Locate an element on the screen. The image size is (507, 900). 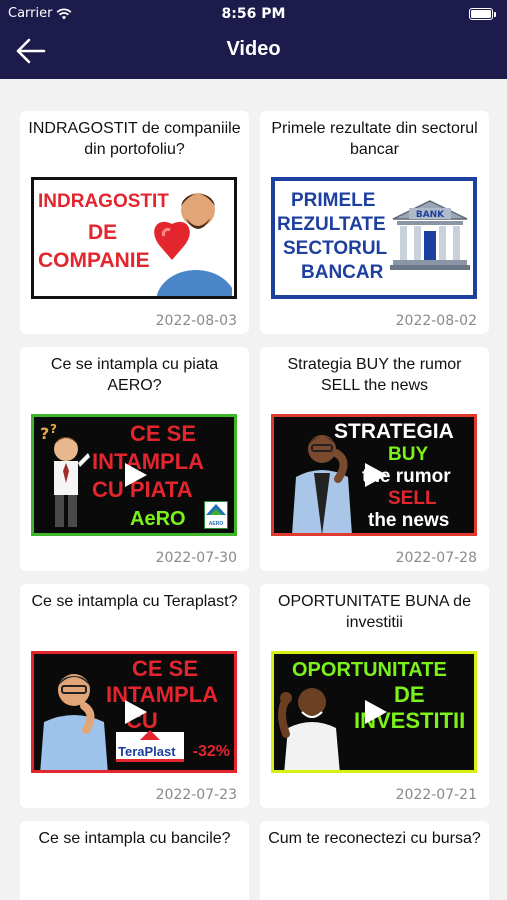
video-title: Cum te reconectezi cu bursa? is located at coordinates (374, 838).